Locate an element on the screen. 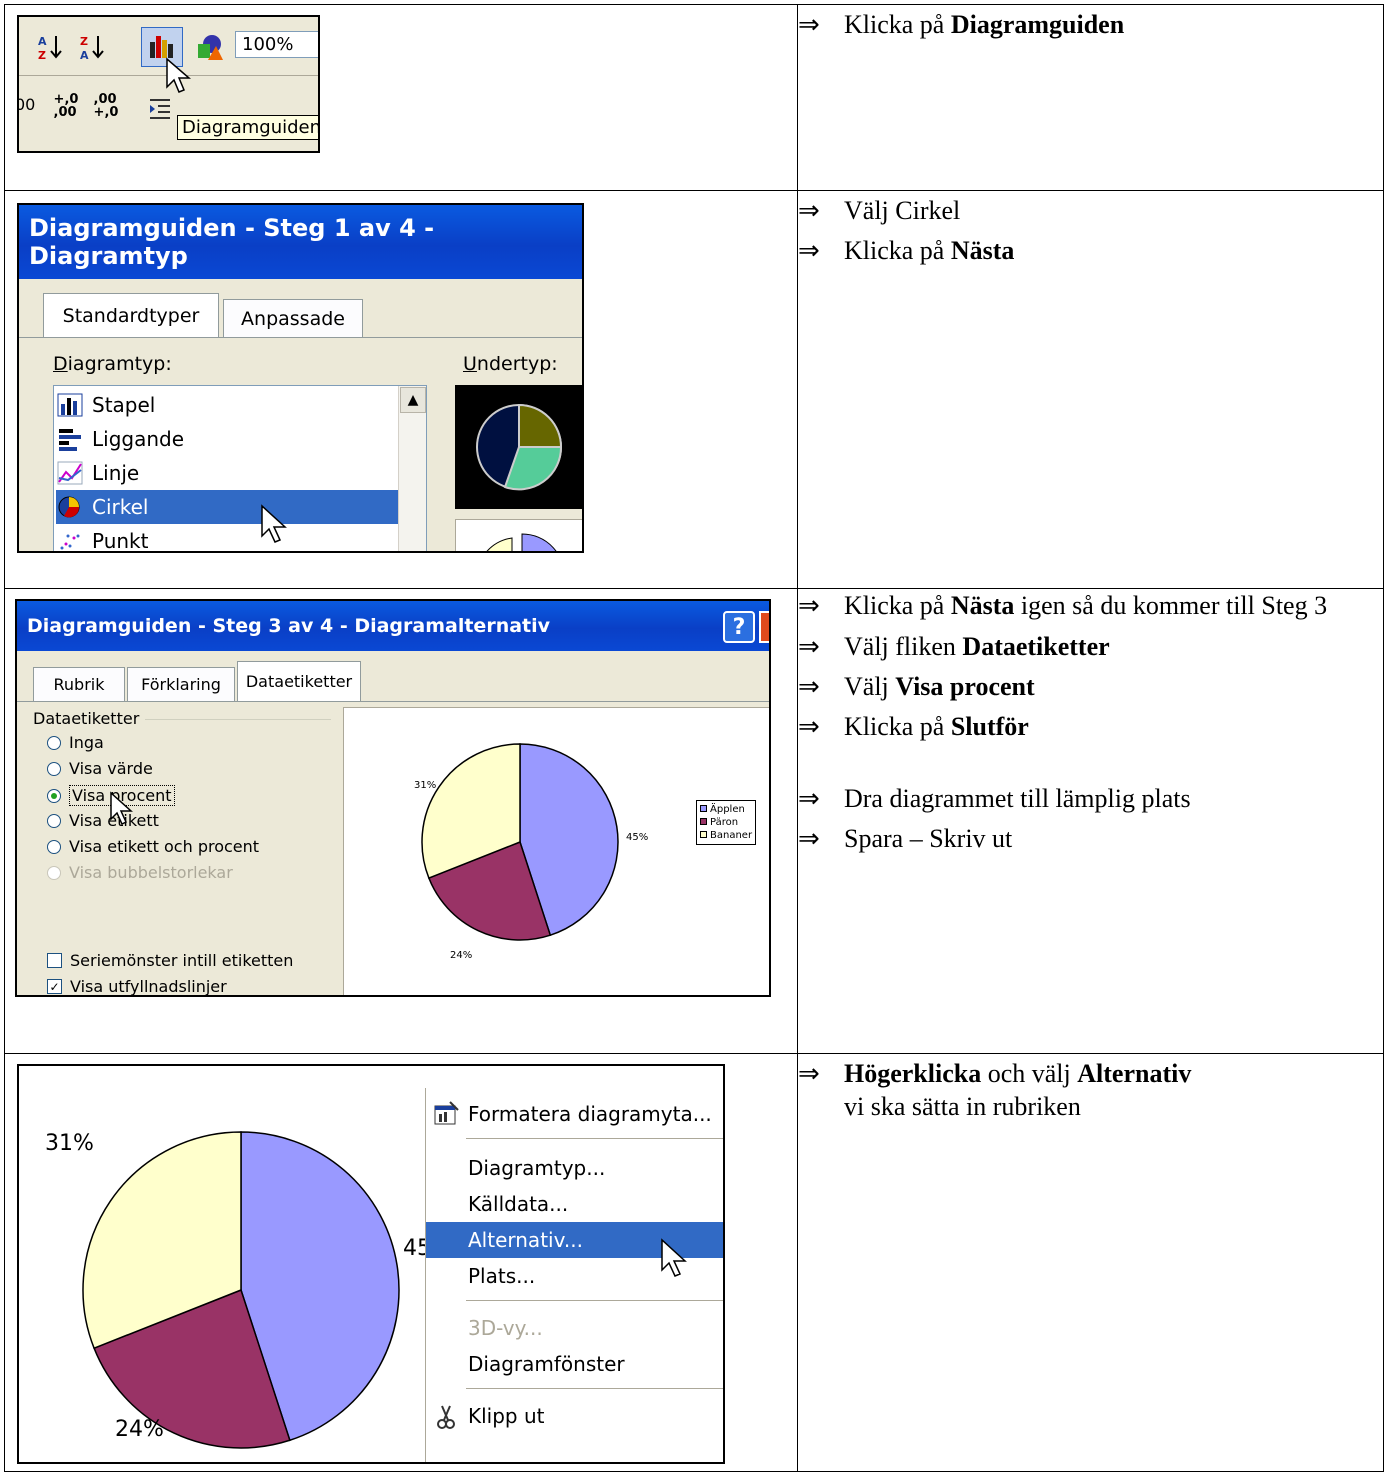  exploded-pie-icon is located at coordinates (521, 542).